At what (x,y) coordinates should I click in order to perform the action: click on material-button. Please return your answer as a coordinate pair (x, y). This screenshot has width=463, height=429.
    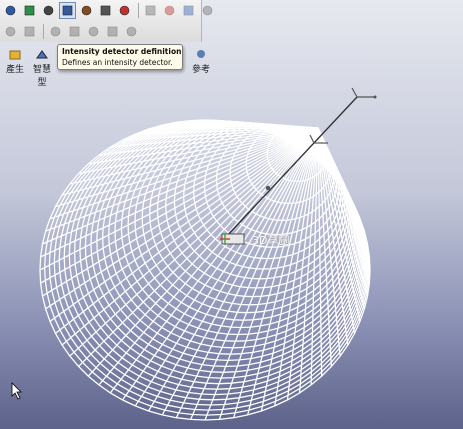
    Looking at the image, I should click on (150, 10).